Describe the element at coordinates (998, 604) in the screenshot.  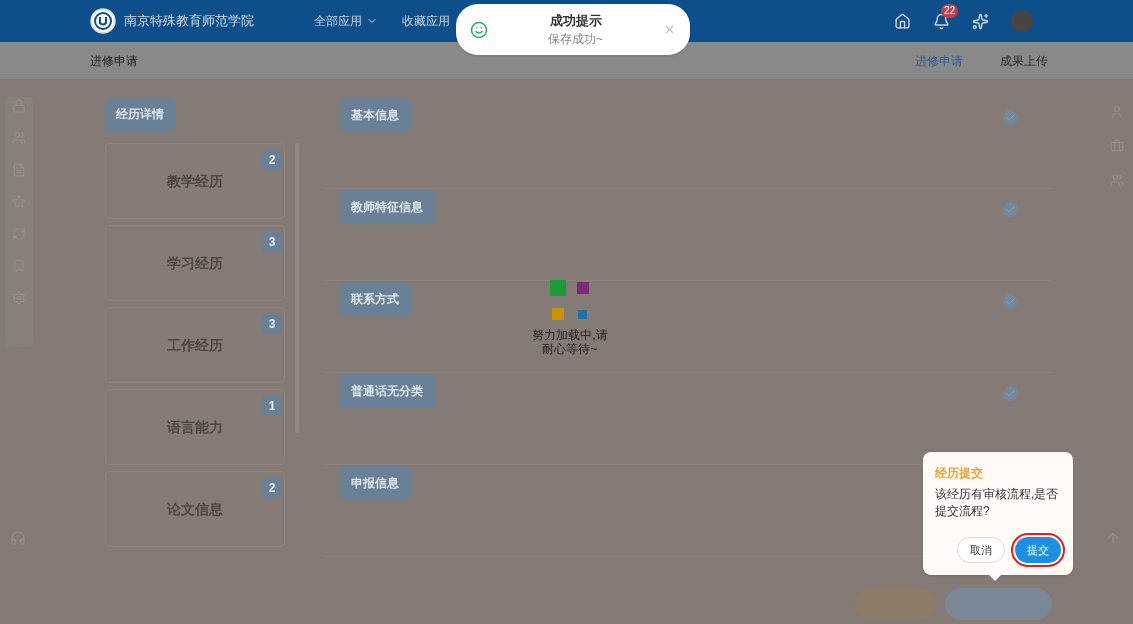
I see `bottom-submit-button` at that location.